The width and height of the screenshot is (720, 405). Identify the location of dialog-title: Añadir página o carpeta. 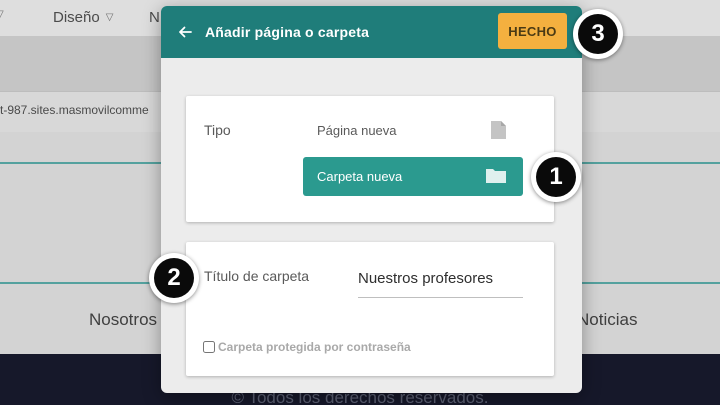
(287, 32).